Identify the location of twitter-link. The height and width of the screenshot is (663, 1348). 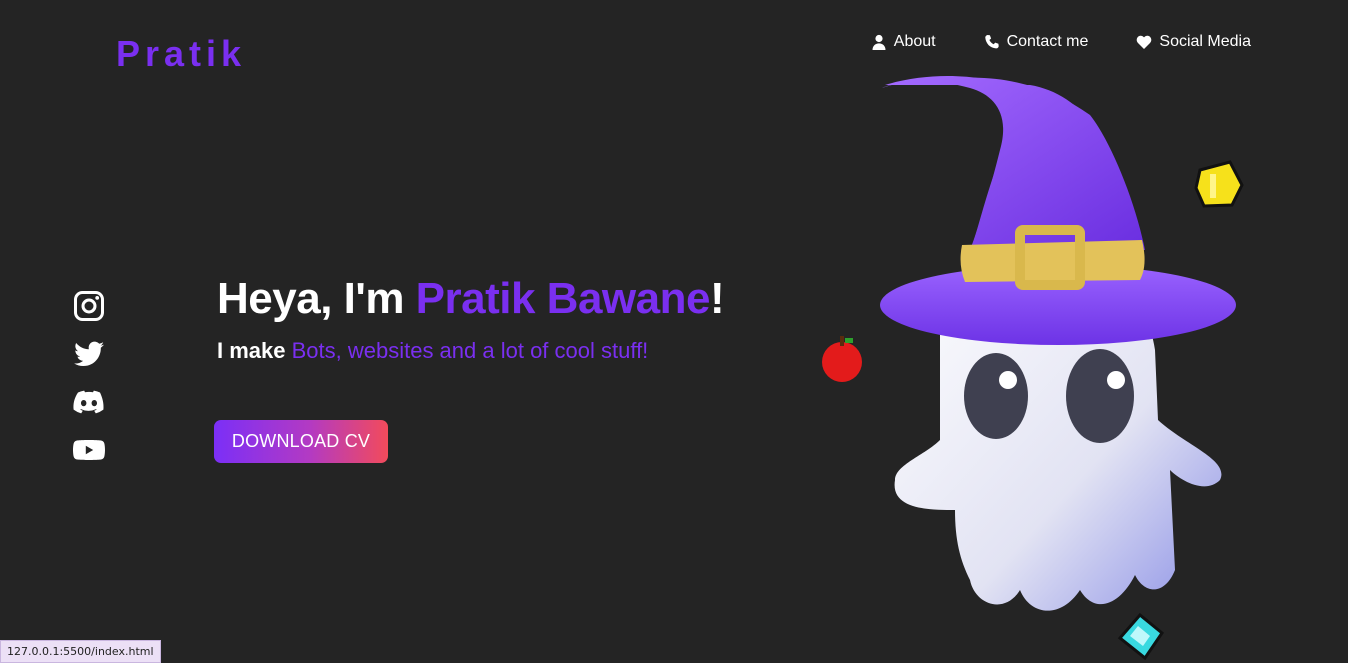
(89, 354).